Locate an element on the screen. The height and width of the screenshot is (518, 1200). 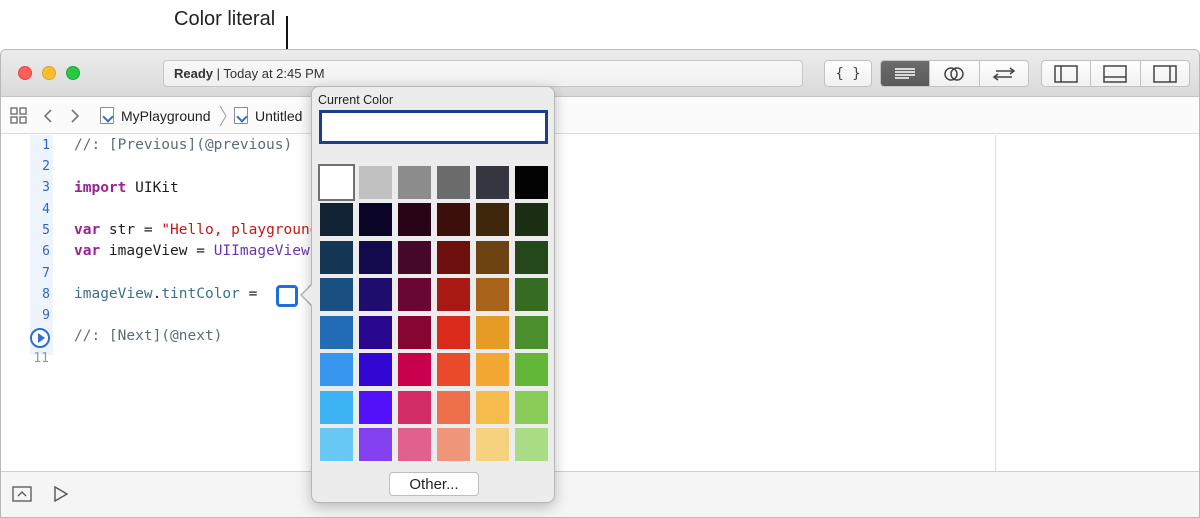
code-identifier: imageView is located at coordinates (113, 294).